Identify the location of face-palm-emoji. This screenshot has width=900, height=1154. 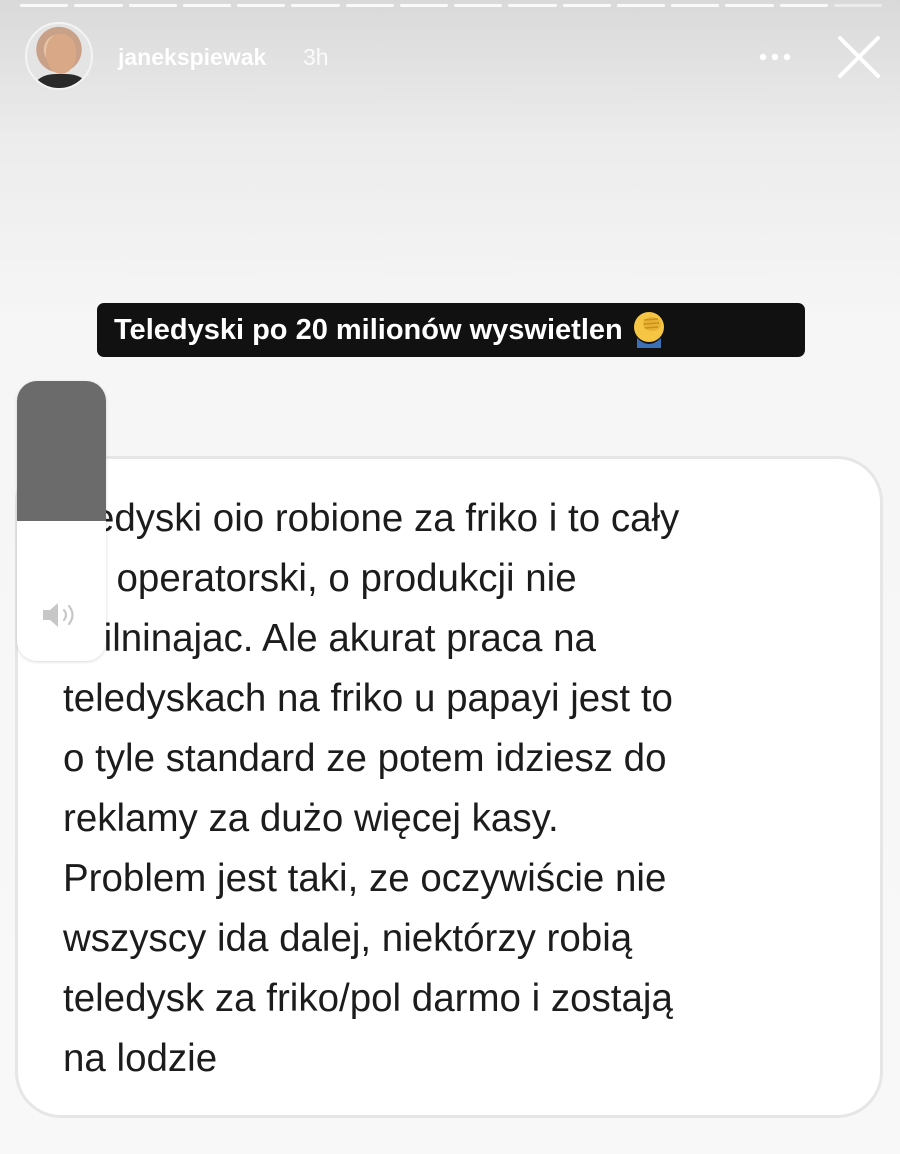
(649, 328).